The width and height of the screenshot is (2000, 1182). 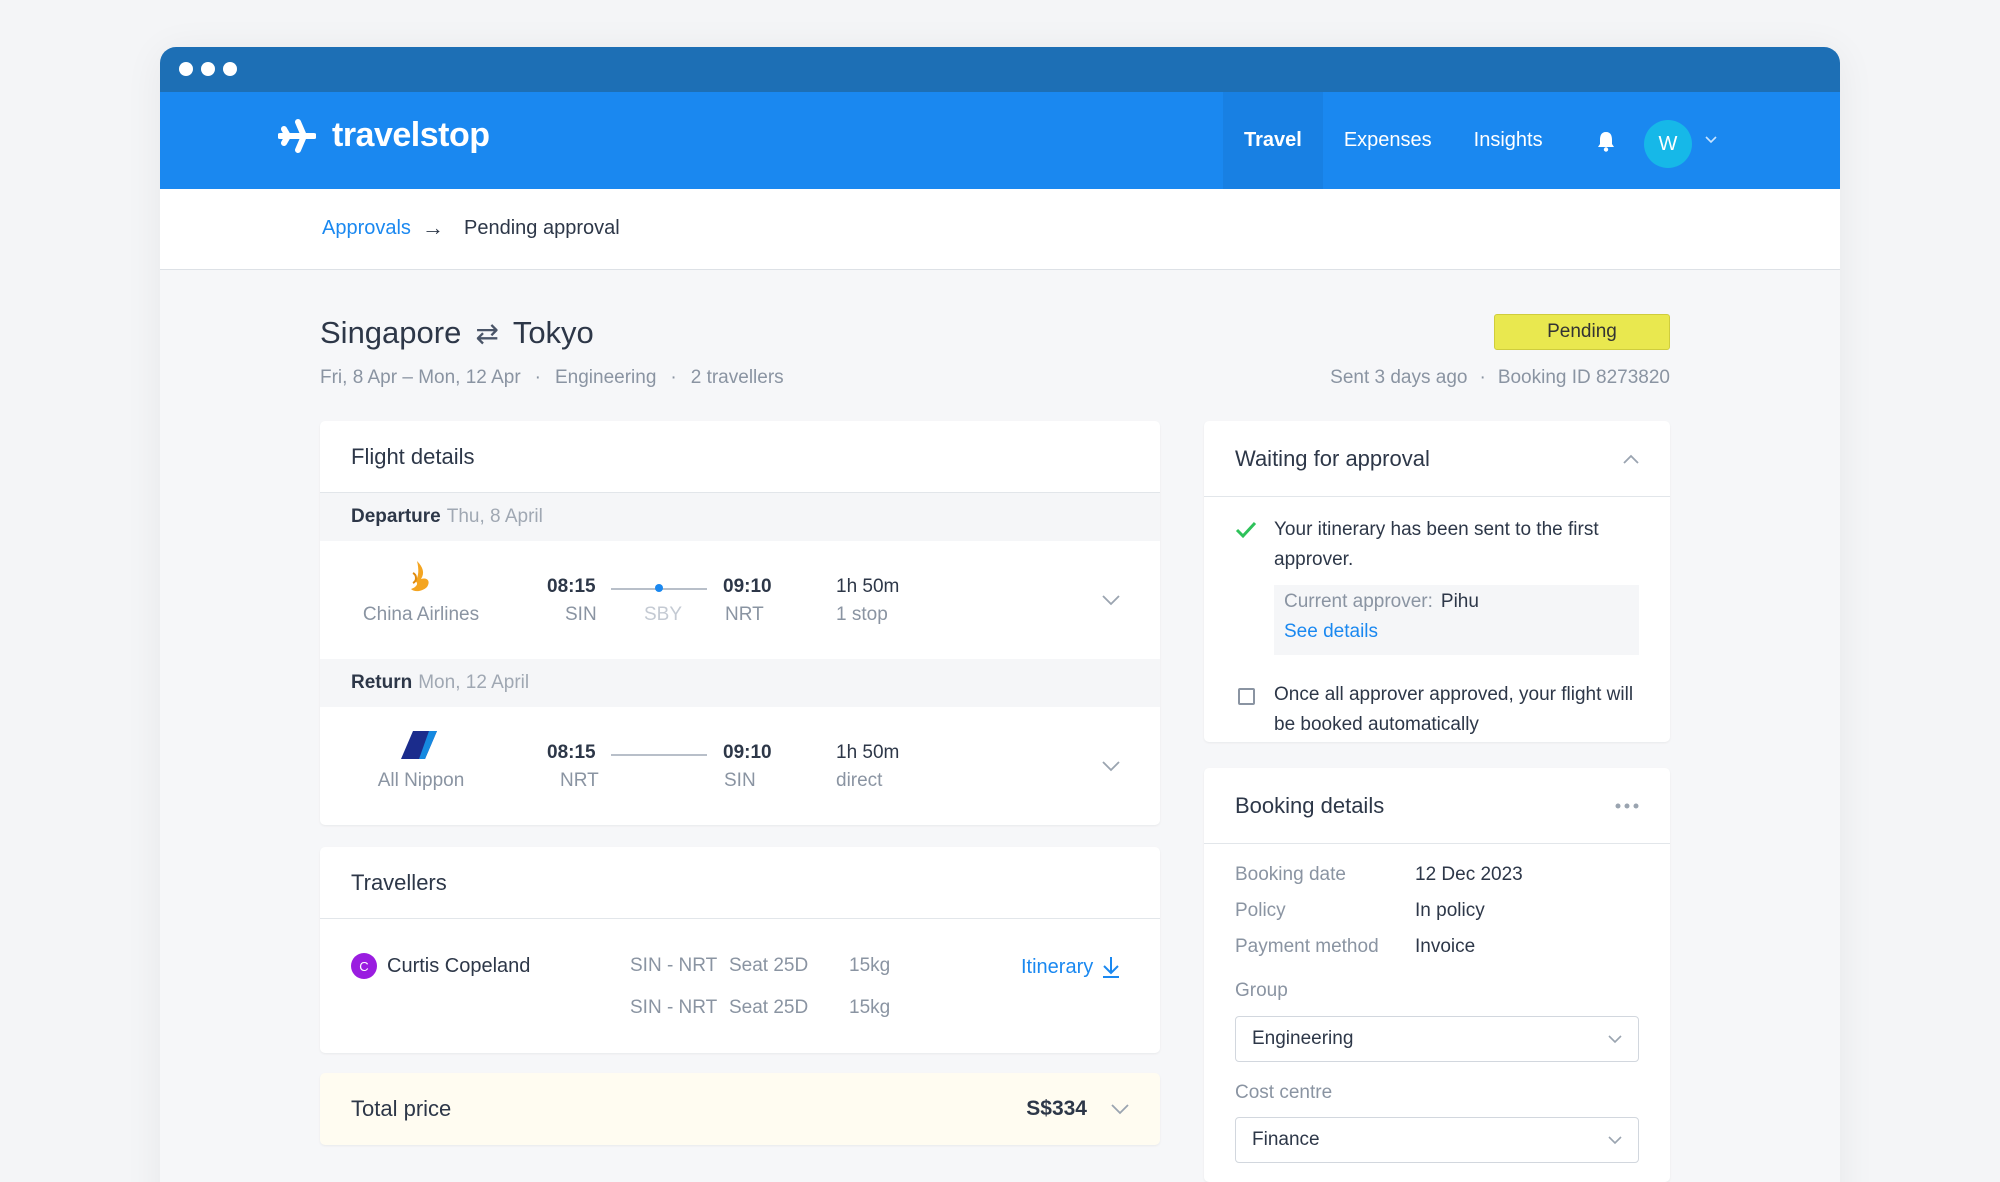 I want to click on trip-dates: Fri, 8 Apr – Mon, 12 Apr, so click(x=420, y=377).